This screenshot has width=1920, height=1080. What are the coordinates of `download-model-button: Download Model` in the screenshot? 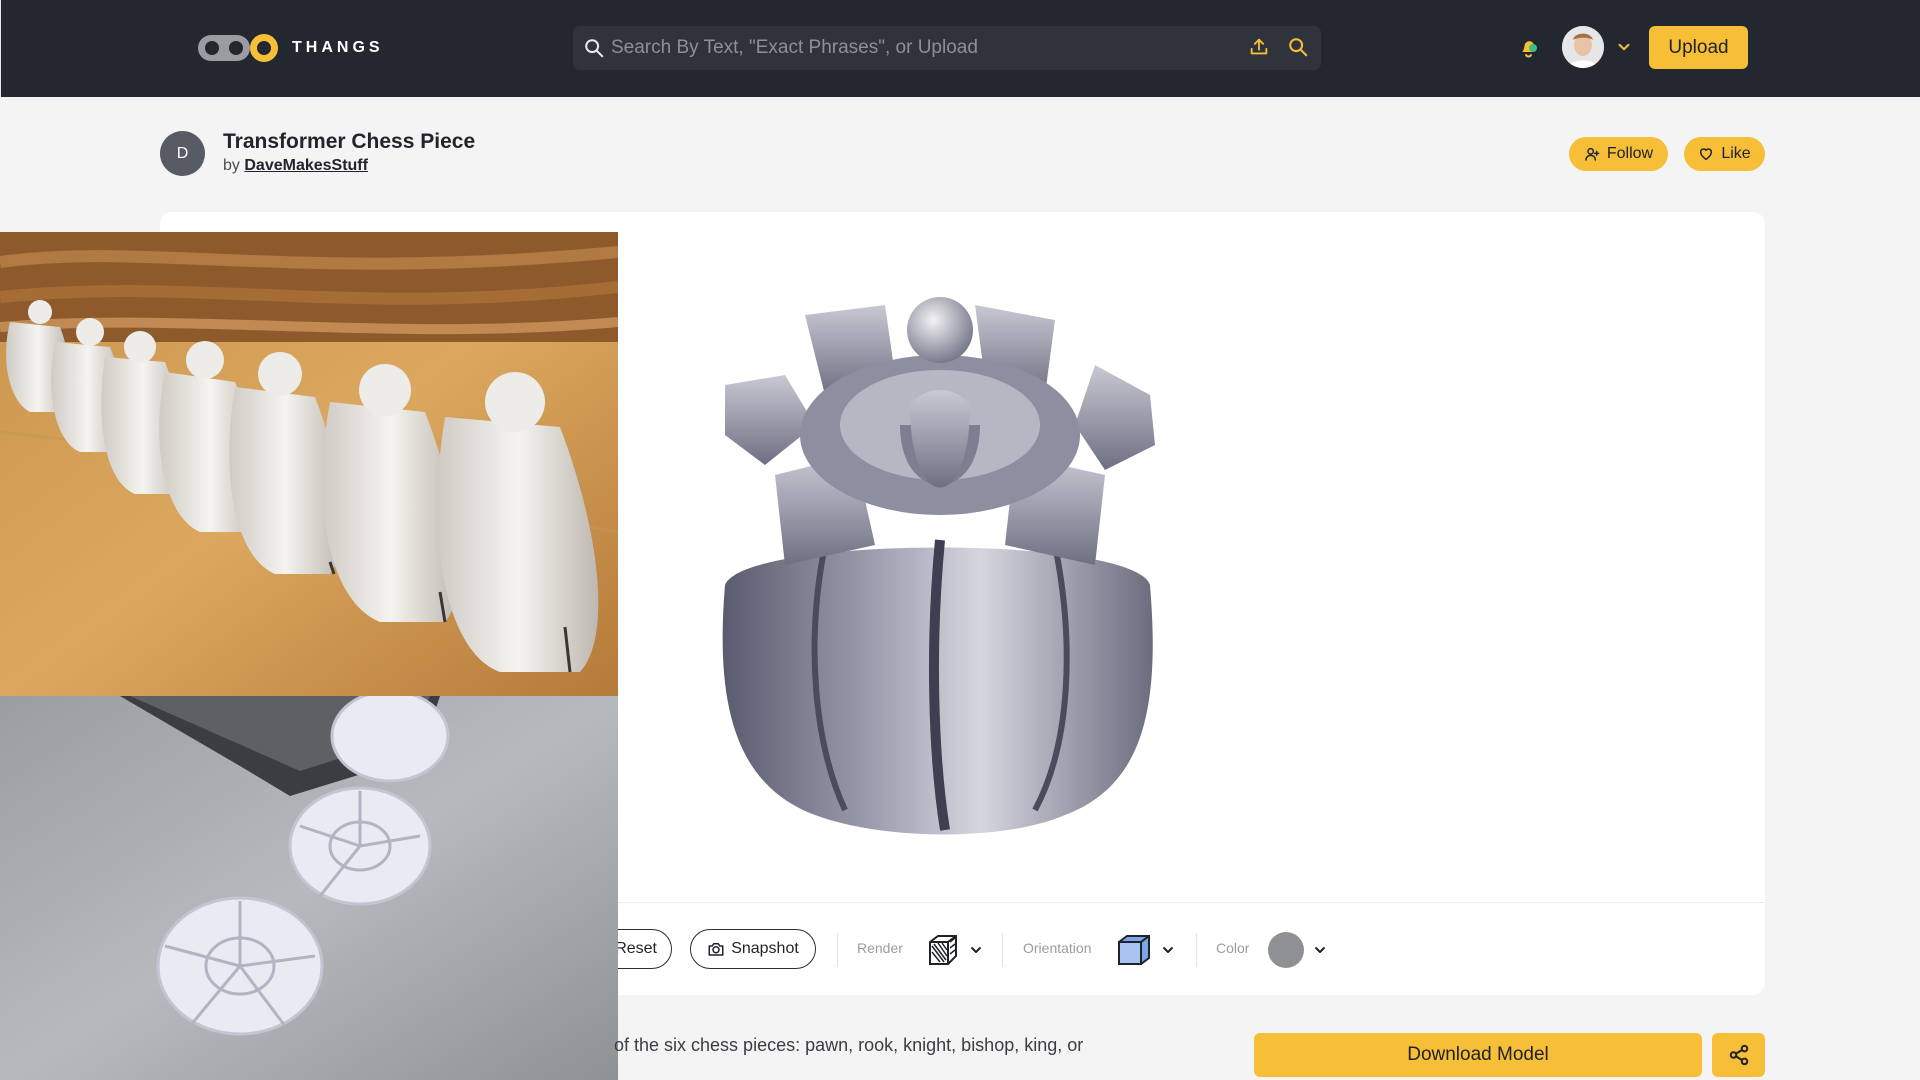 It's located at (1478, 1055).